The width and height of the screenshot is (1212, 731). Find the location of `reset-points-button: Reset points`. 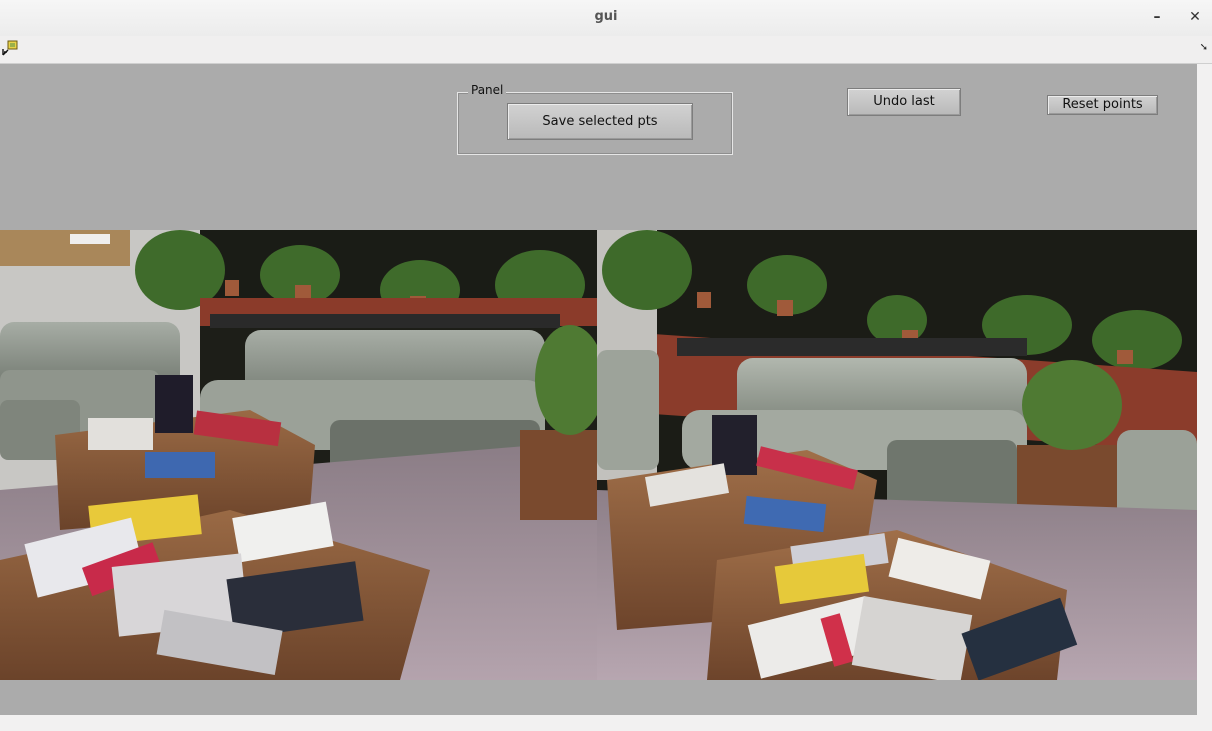

reset-points-button: Reset points is located at coordinates (1102, 105).